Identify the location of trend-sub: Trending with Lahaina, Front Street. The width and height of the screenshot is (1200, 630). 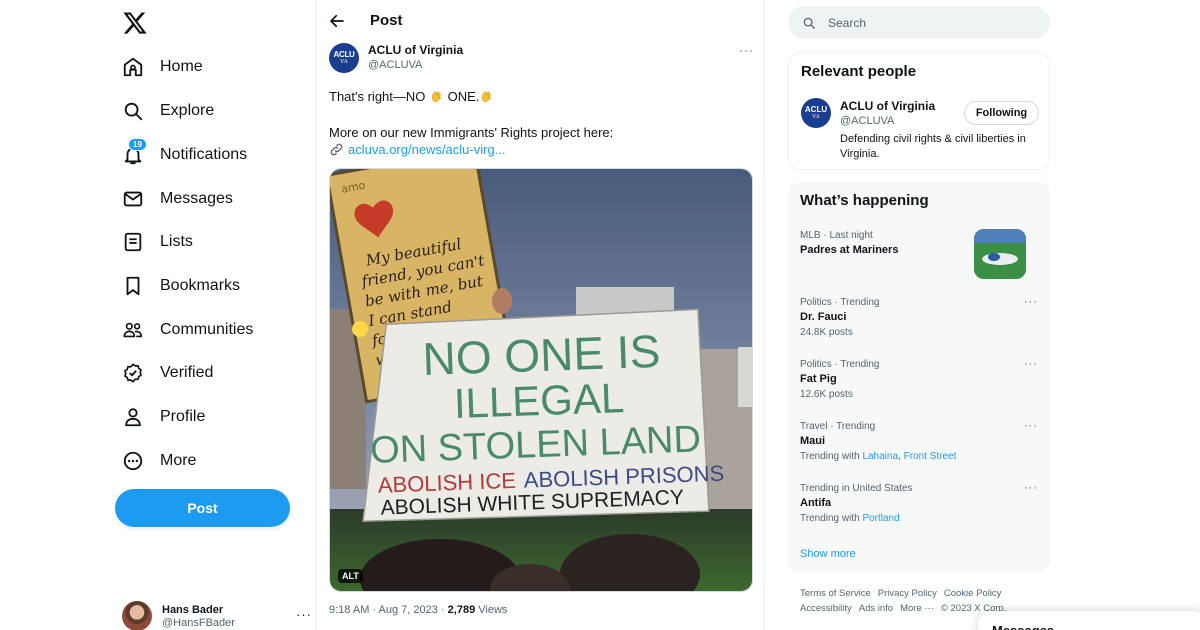
(878, 456).